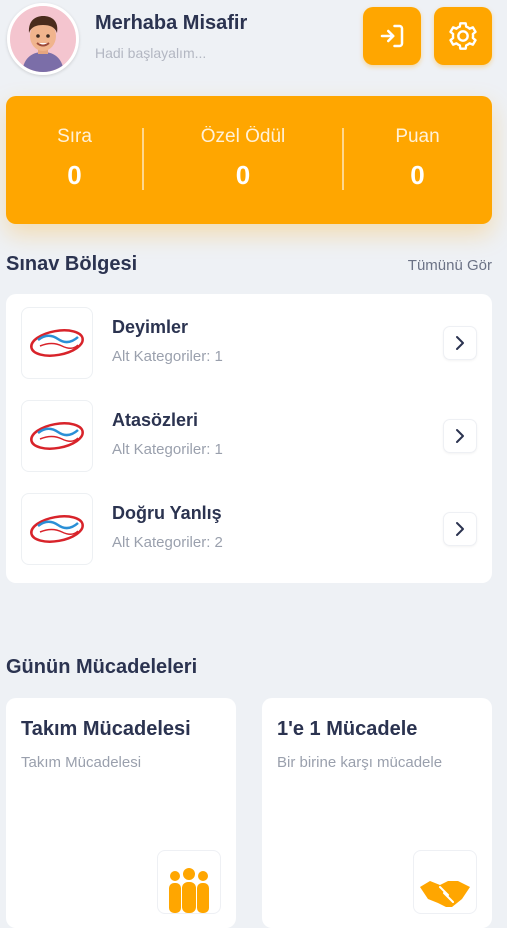 The height and width of the screenshot is (928, 507). I want to click on stats-panel: Sıra 0 Özel Ödül 0 Puan 0, so click(249, 160).